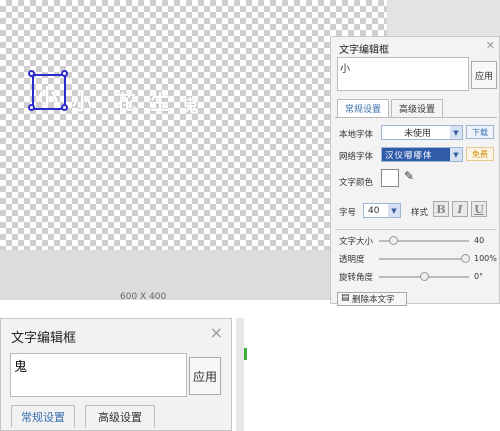 This screenshot has width=500, height=431. I want to click on canvas-text-char-2: 小, so click(82, 100).